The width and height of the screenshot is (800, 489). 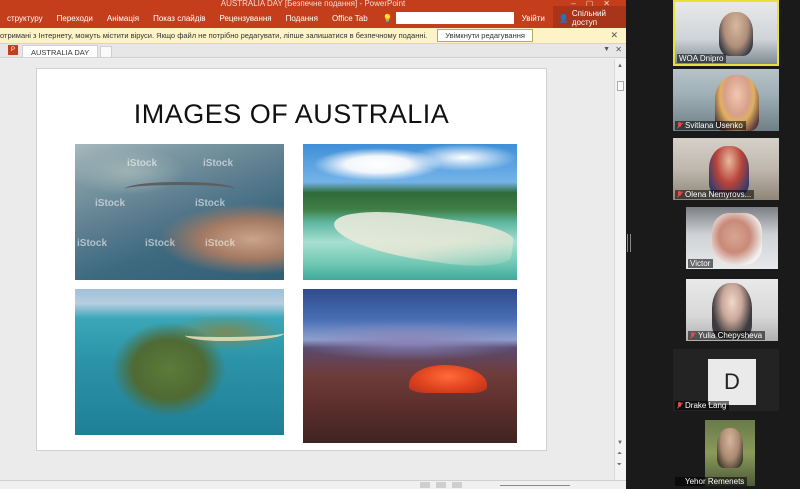 What do you see at coordinates (106, 51) in the screenshot?
I see `new-tab-button` at bounding box center [106, 51].